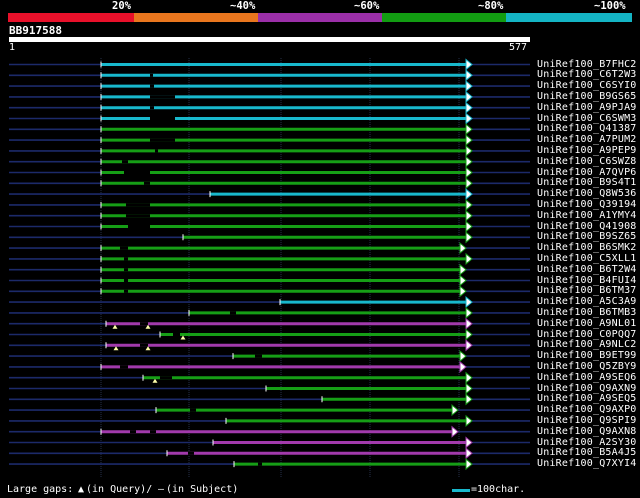 Image resolution: width=640 pixels, height=498 pixels. What do you see at coordinates (587, 463) in the screenshot?
I see `hit-link: UniRef100_Q7XYI4` at bounding box center [587, 463].